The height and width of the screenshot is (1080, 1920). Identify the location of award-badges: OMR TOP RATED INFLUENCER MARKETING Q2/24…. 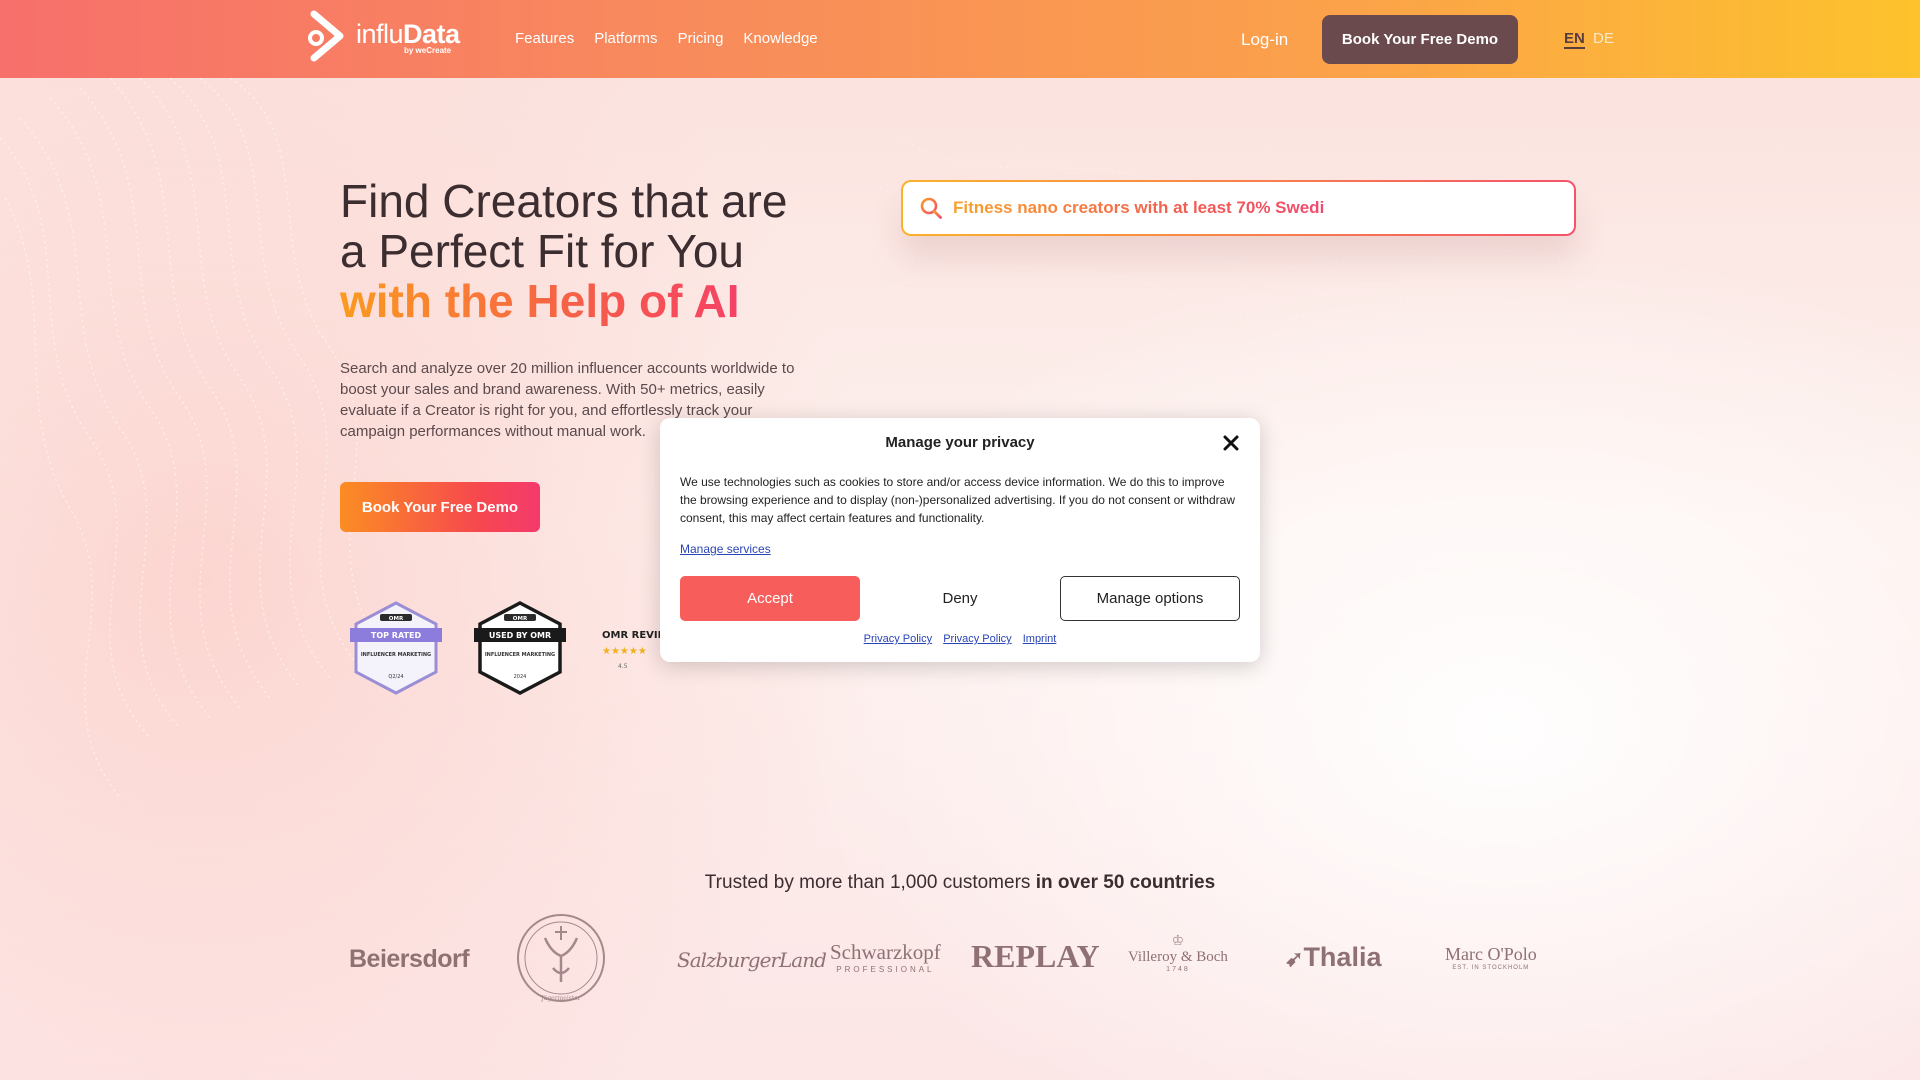
(524, 648).